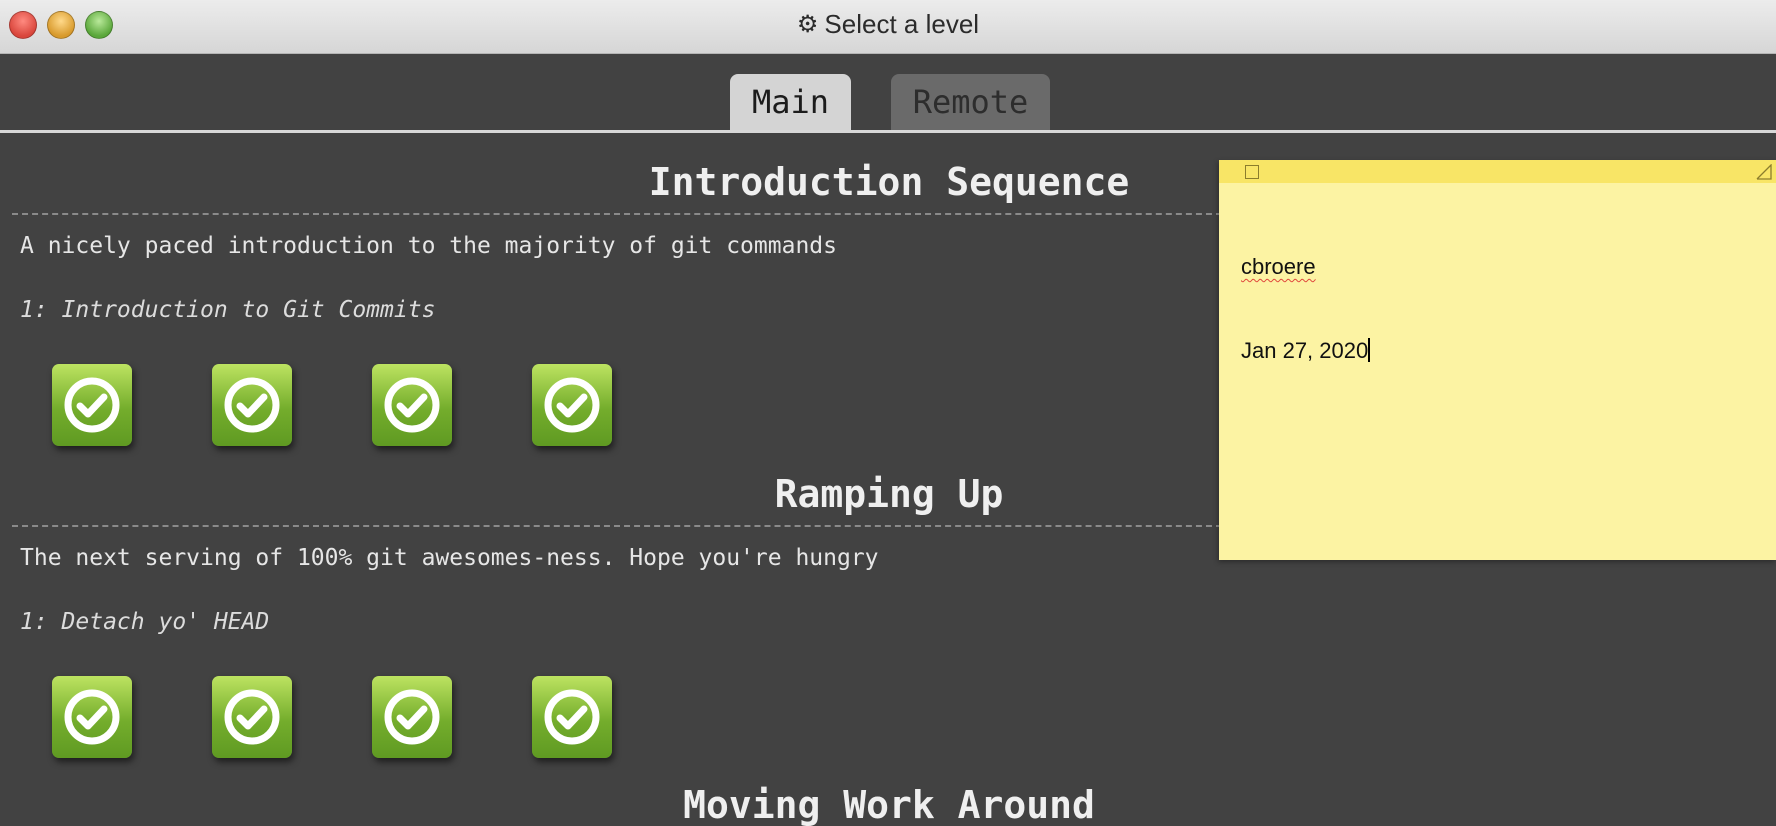  I want to click on note-close-checkbox, so click(1252, 172).